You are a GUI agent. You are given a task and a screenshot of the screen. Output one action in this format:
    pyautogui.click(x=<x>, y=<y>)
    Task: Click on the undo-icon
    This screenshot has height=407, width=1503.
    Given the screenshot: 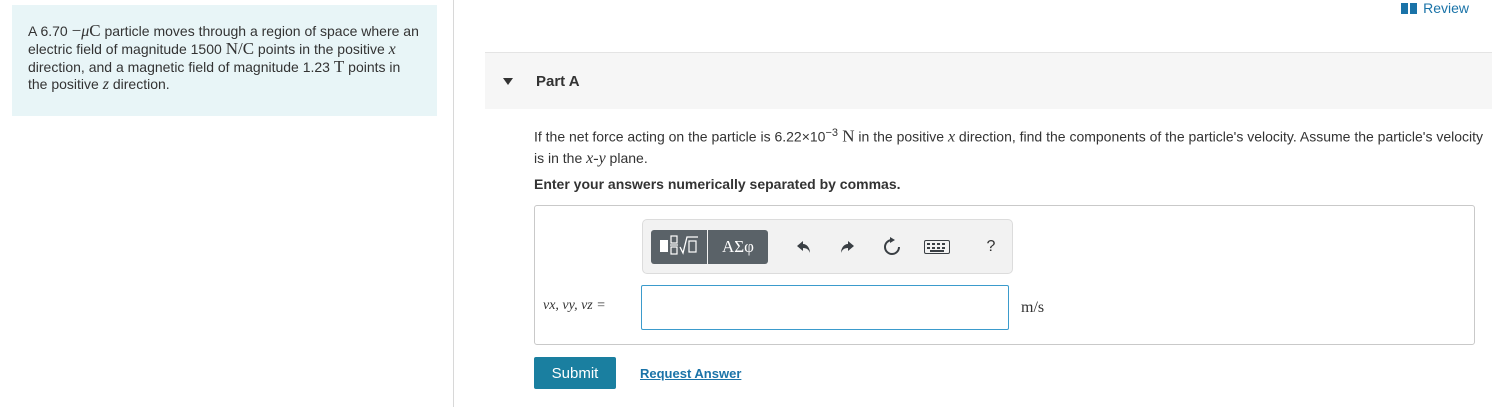 What is the action you would take?
    pyautogui.click(x=804, y=247)
    